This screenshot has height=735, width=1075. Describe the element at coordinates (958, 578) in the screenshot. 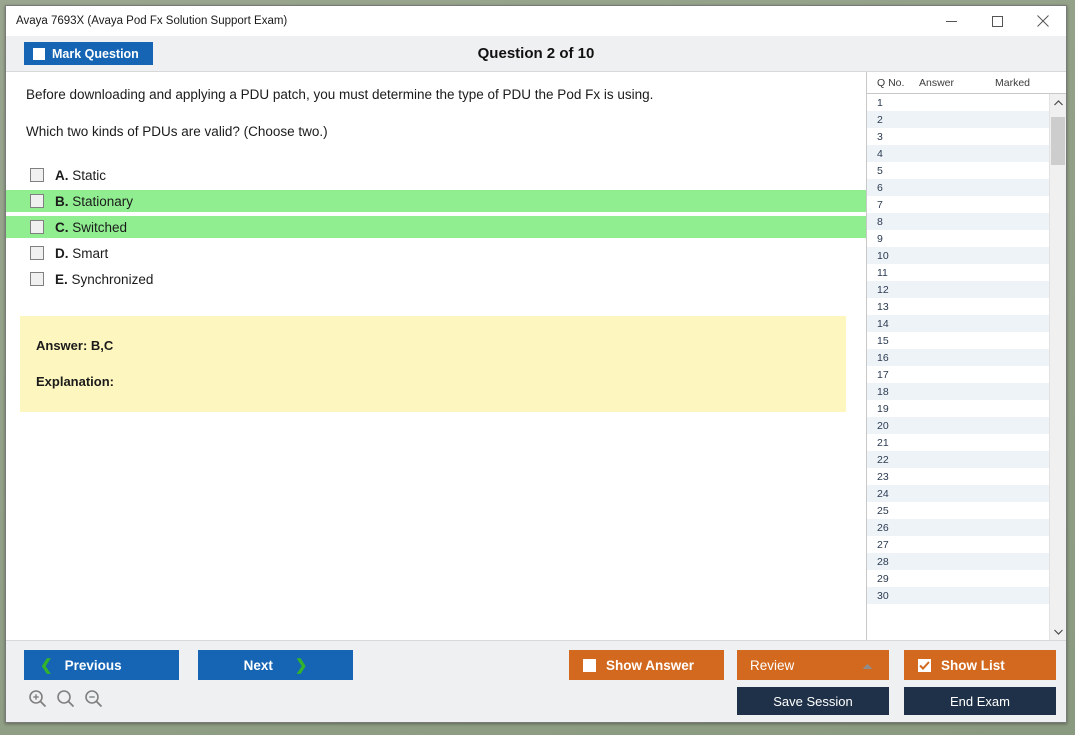

I see `question-list-row: 29` at that location.